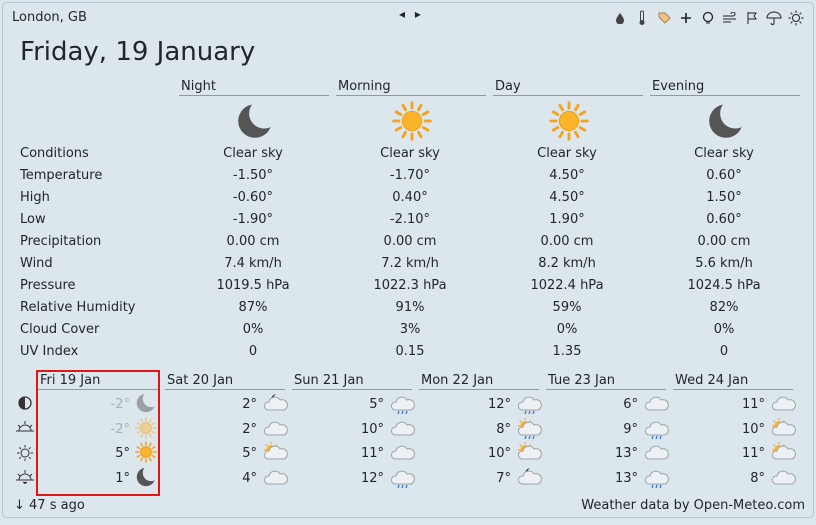 The image size is (816, 525). What do you see at coordinates (410, 197) in the screenshot?
I see `period-high-value: 0.40°` at bounding box center [410, 197].